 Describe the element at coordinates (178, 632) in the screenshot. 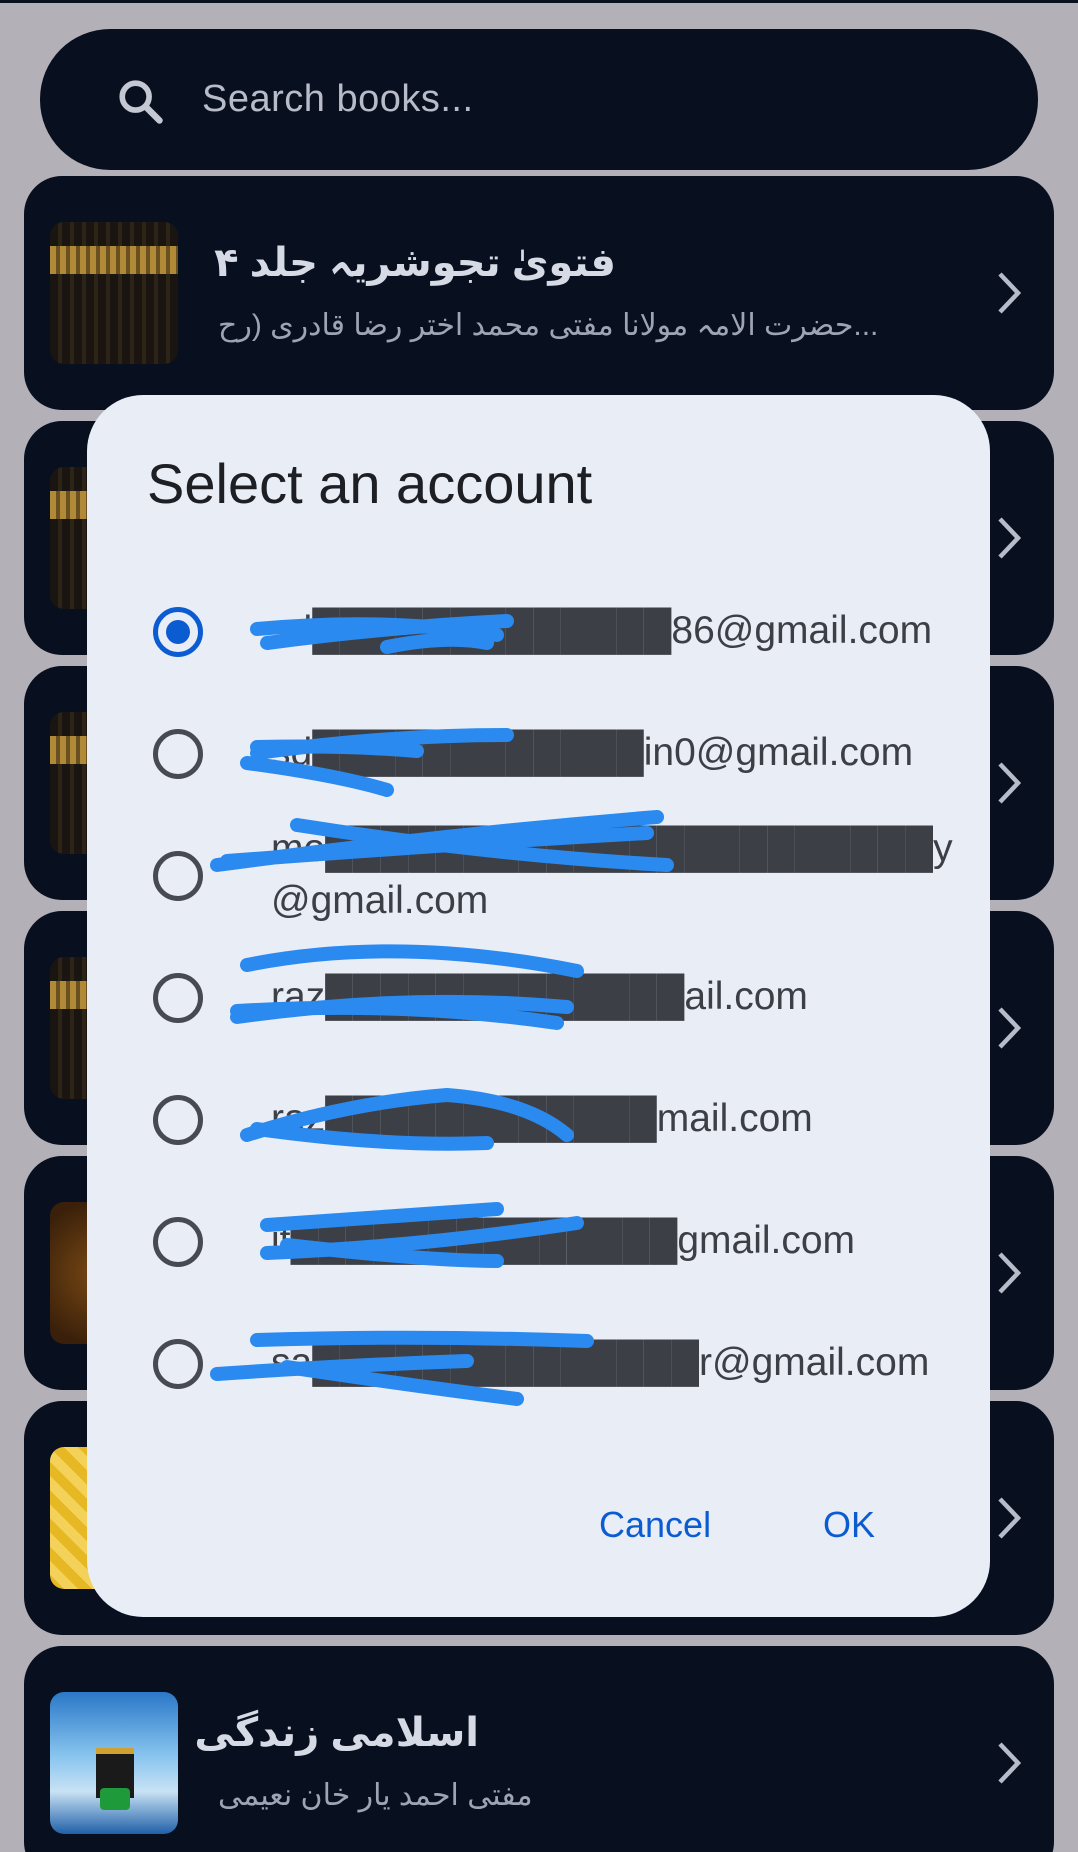

I see `radio-selected-icon` at that location.